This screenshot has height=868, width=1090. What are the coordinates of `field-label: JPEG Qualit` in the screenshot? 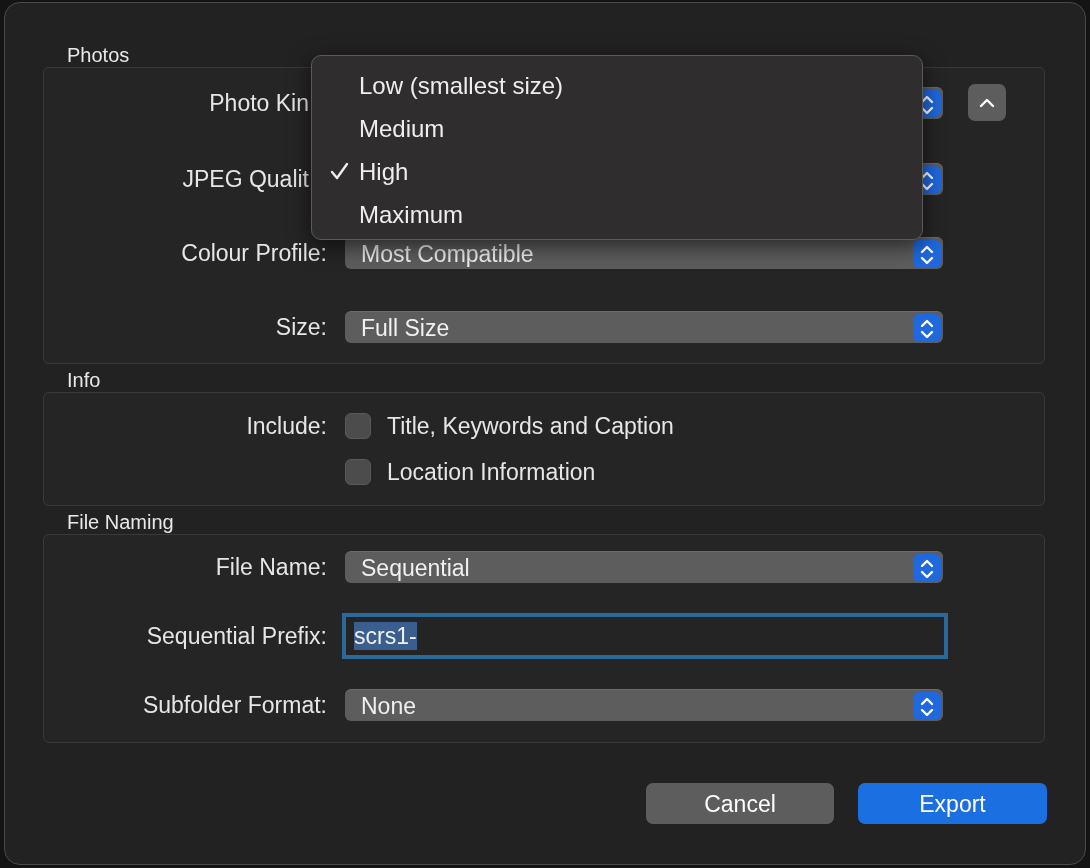 It's located at (245, 179).